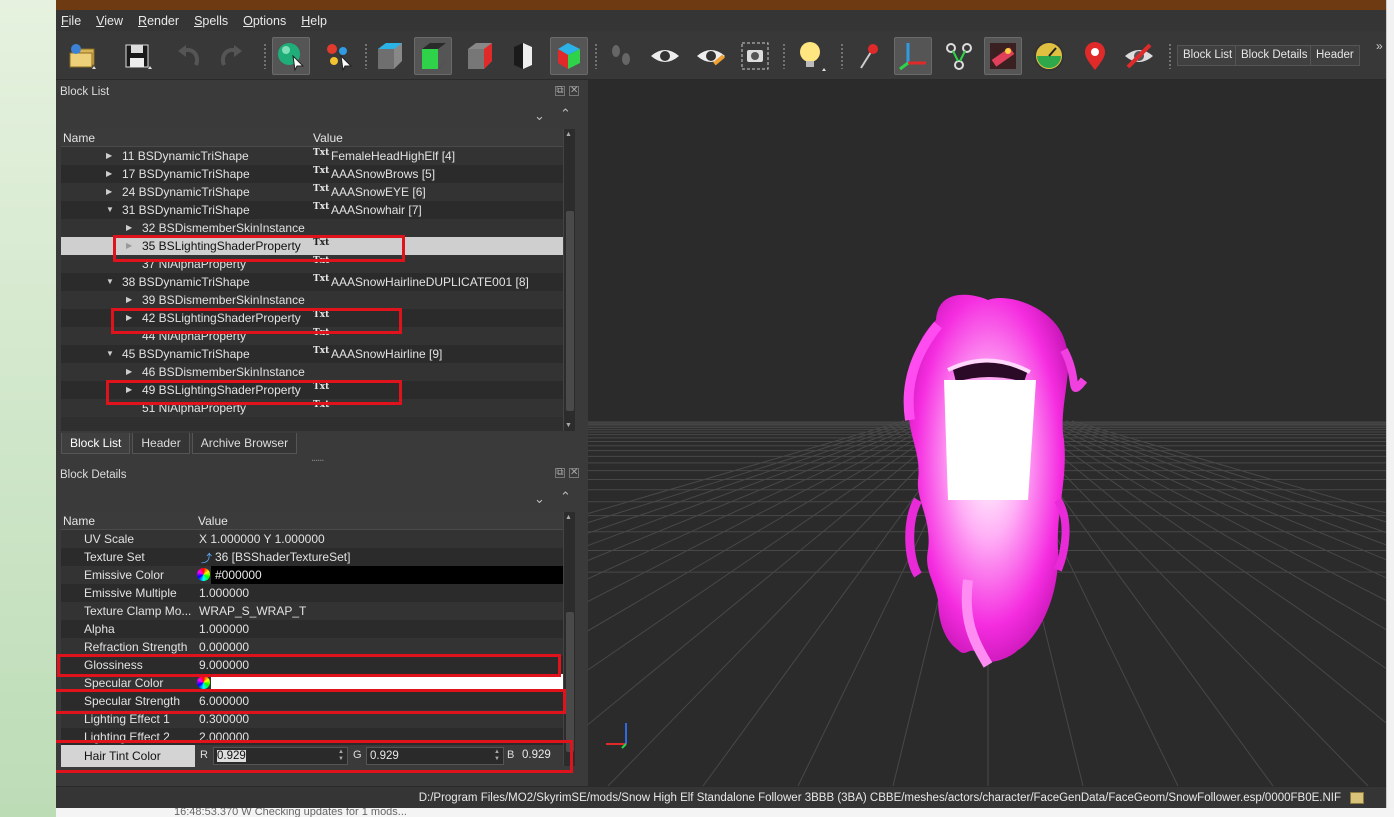  I want to click on detail-row: Glossiness 9.000000, so click(312, 665).